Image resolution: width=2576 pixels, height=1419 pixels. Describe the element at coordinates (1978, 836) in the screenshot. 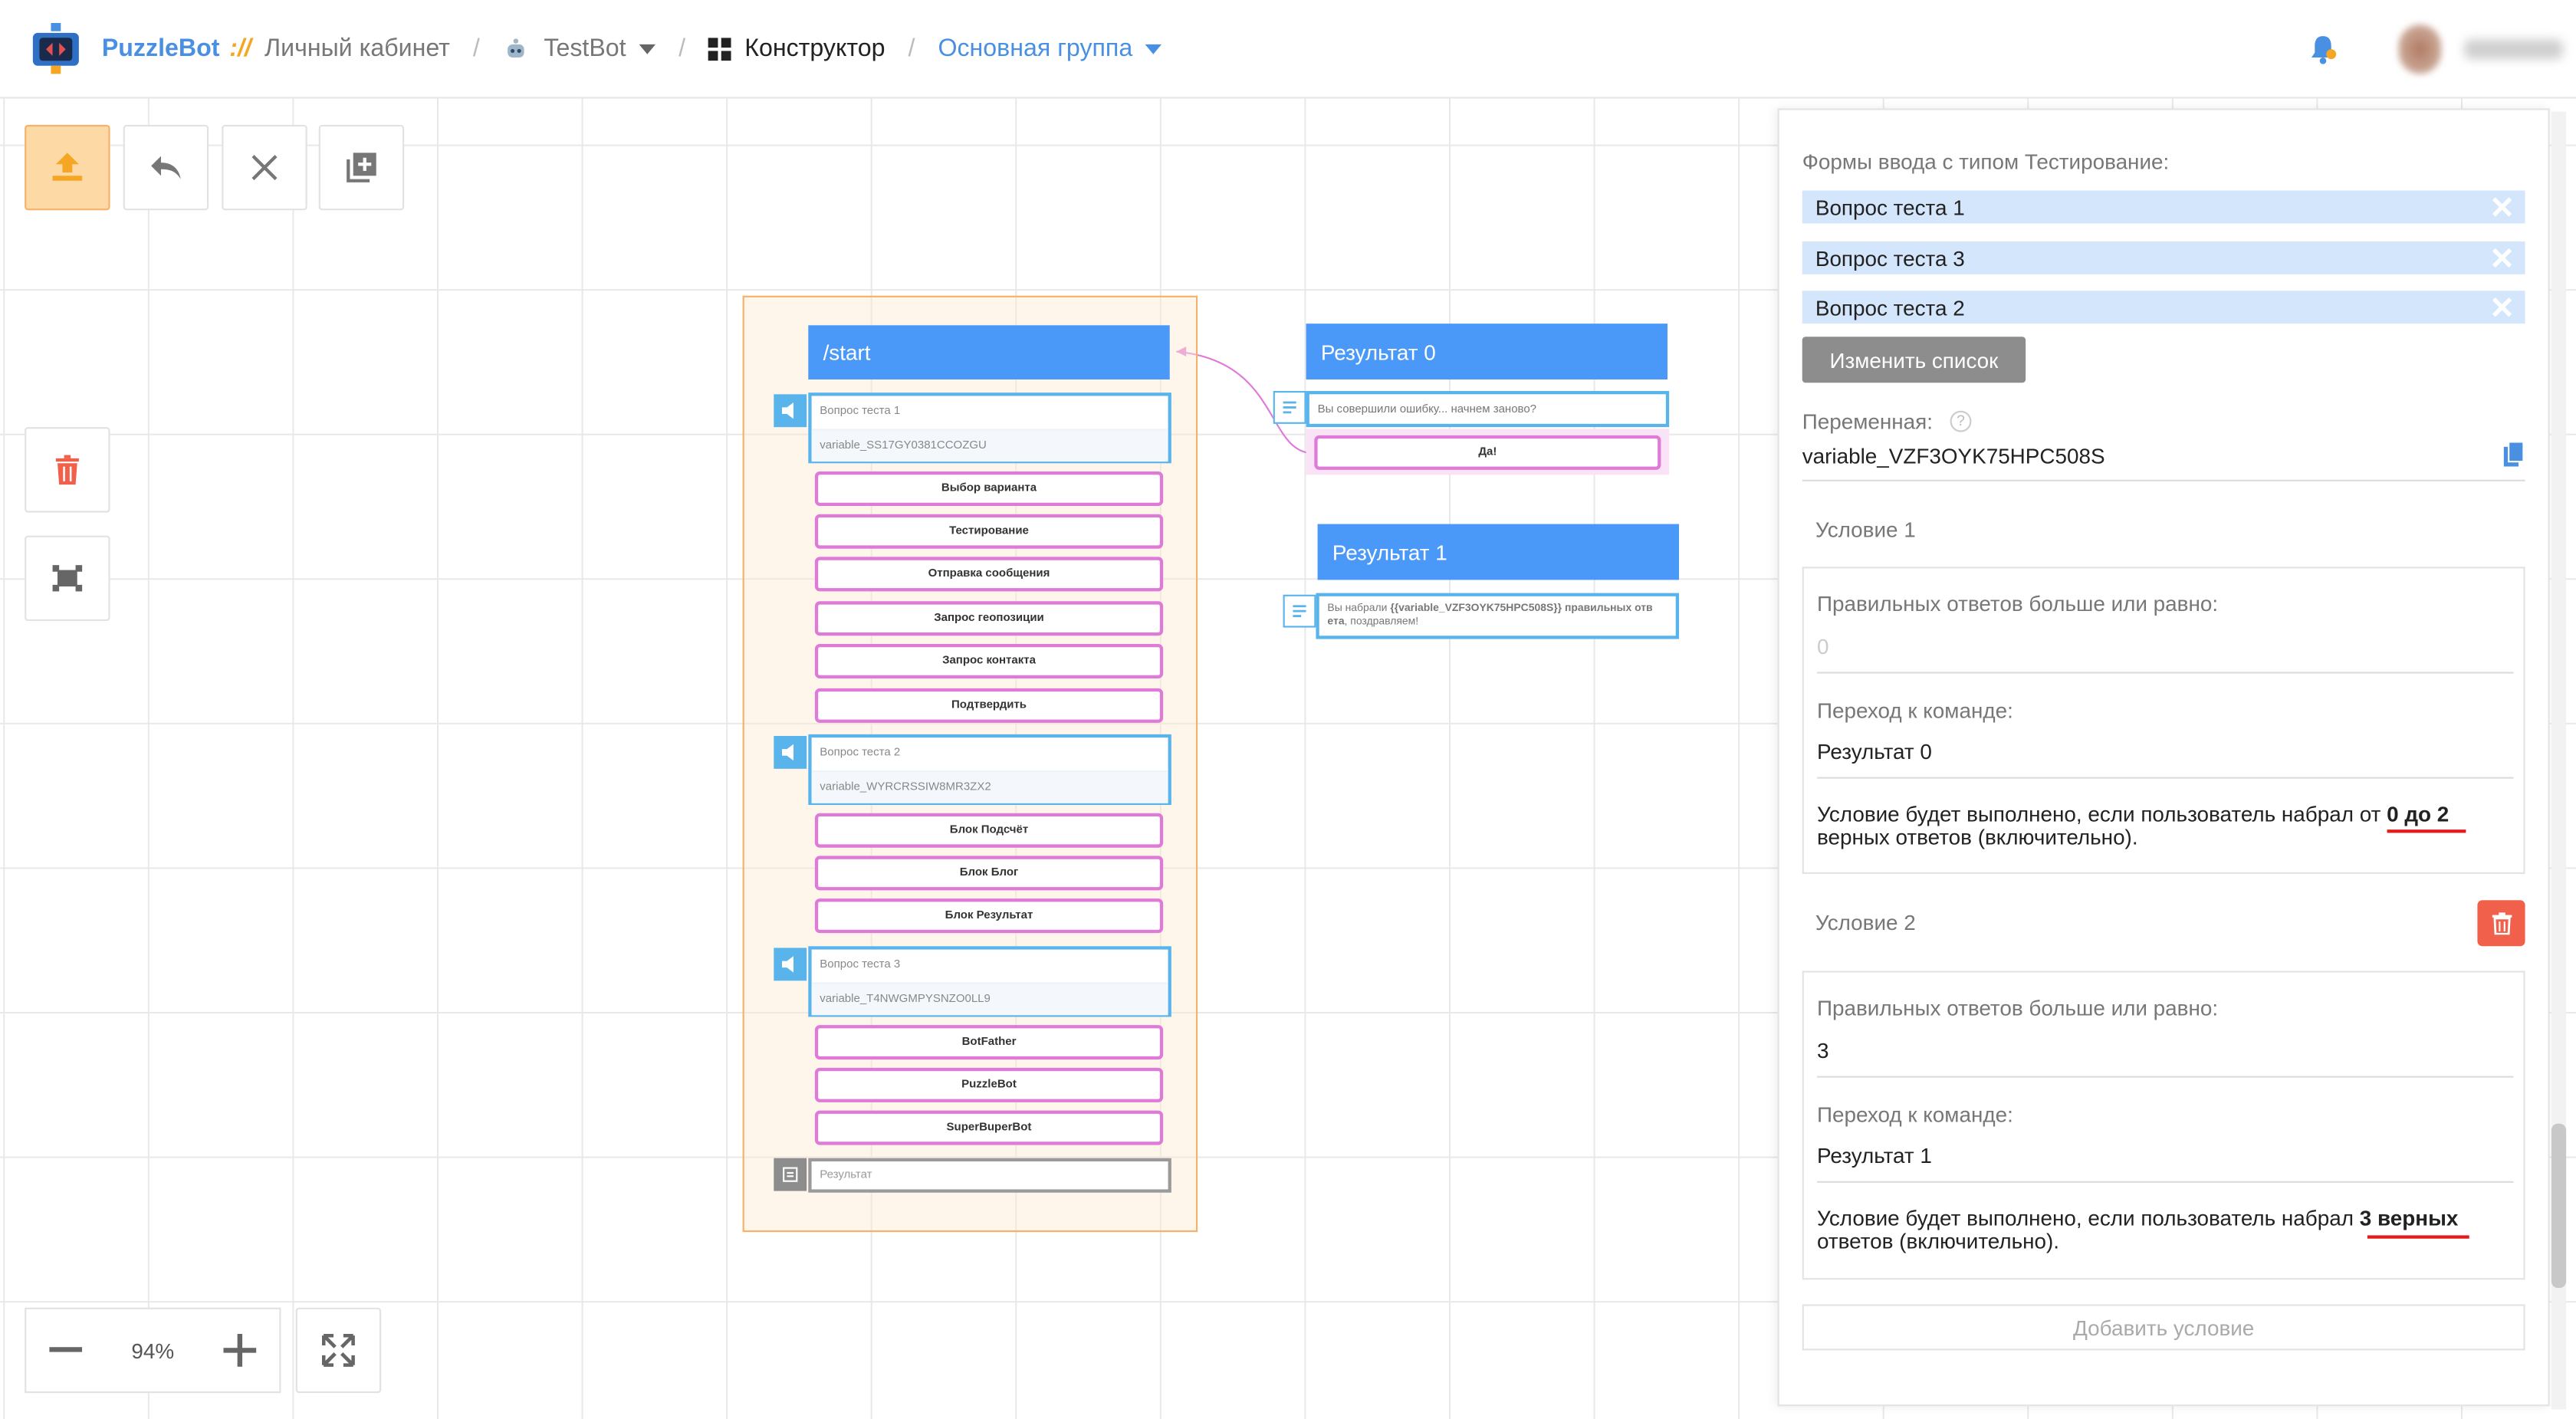

I see `note-text: верных ответов (включительно).` at that location.